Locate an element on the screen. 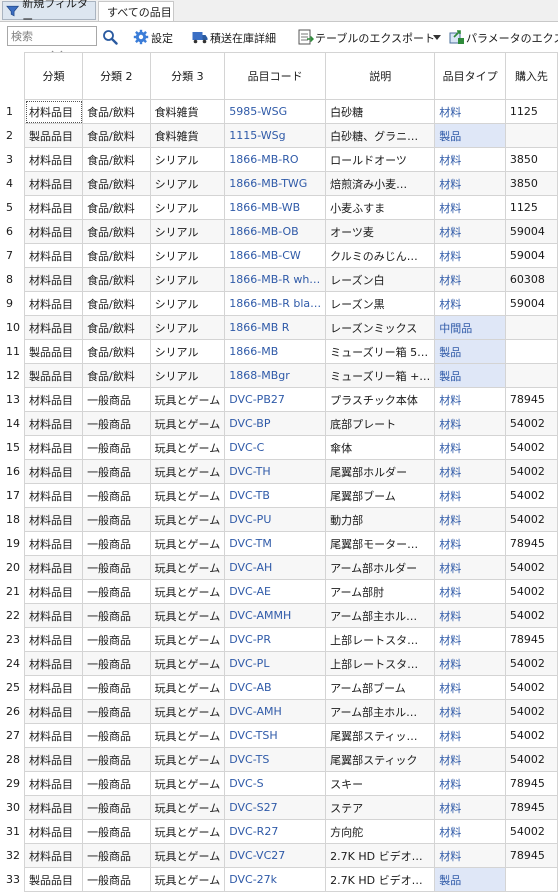 This screenshot has height=893, width=558. cell-description: プラスチック本体 is located at coordinates (380, 399).